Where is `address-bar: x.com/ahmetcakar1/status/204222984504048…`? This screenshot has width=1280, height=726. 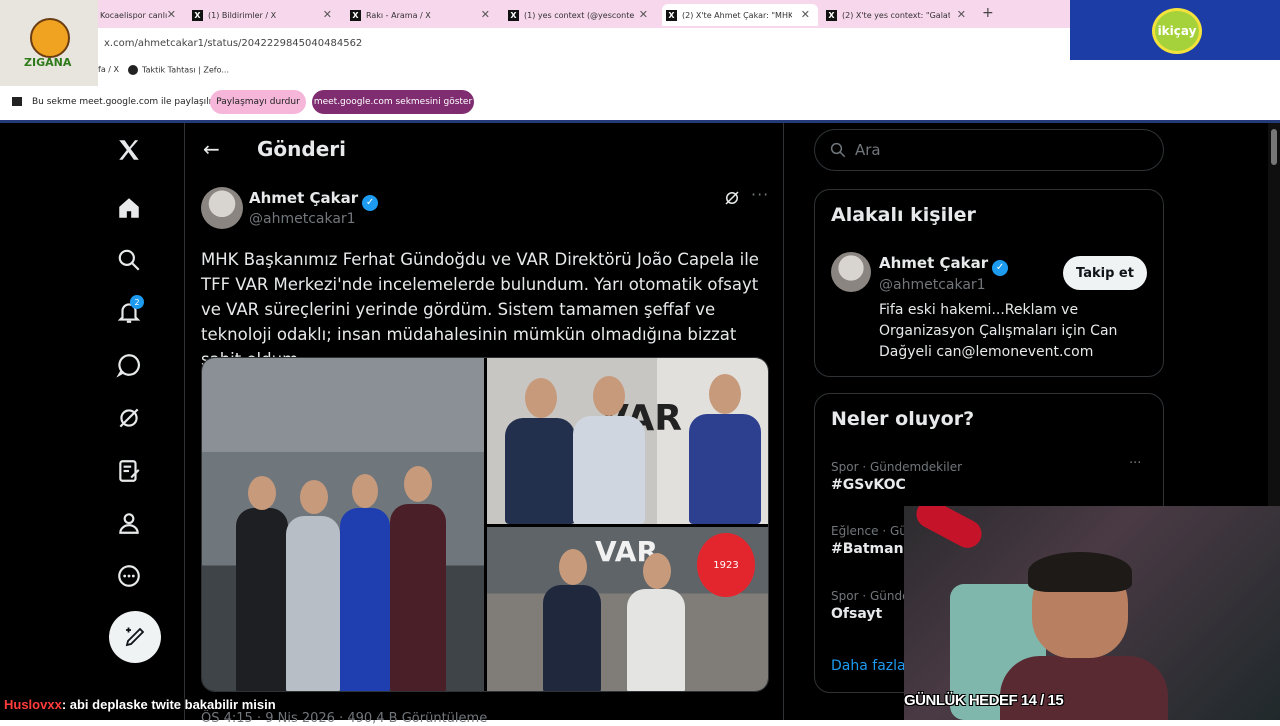
address-bar: x.com/ahmetcakar1/status/204222984504048… is located at coordinates (535, 44).